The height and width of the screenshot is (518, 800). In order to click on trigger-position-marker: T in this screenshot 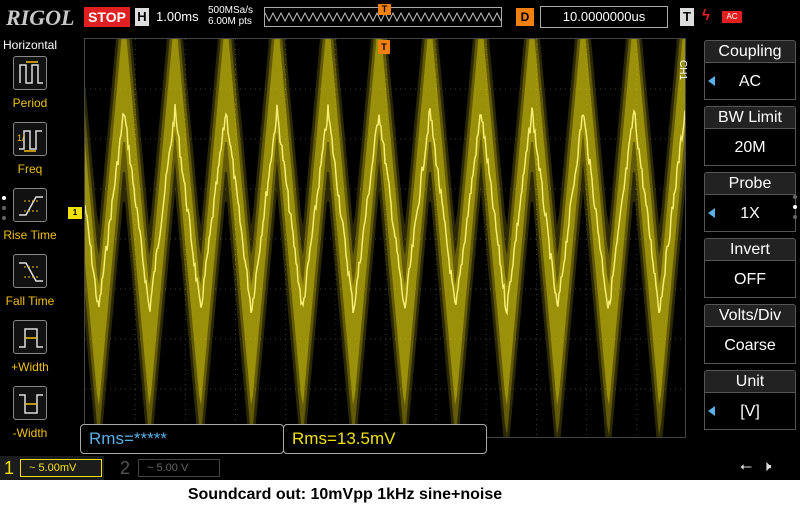, I will do `click(384, 47)`.